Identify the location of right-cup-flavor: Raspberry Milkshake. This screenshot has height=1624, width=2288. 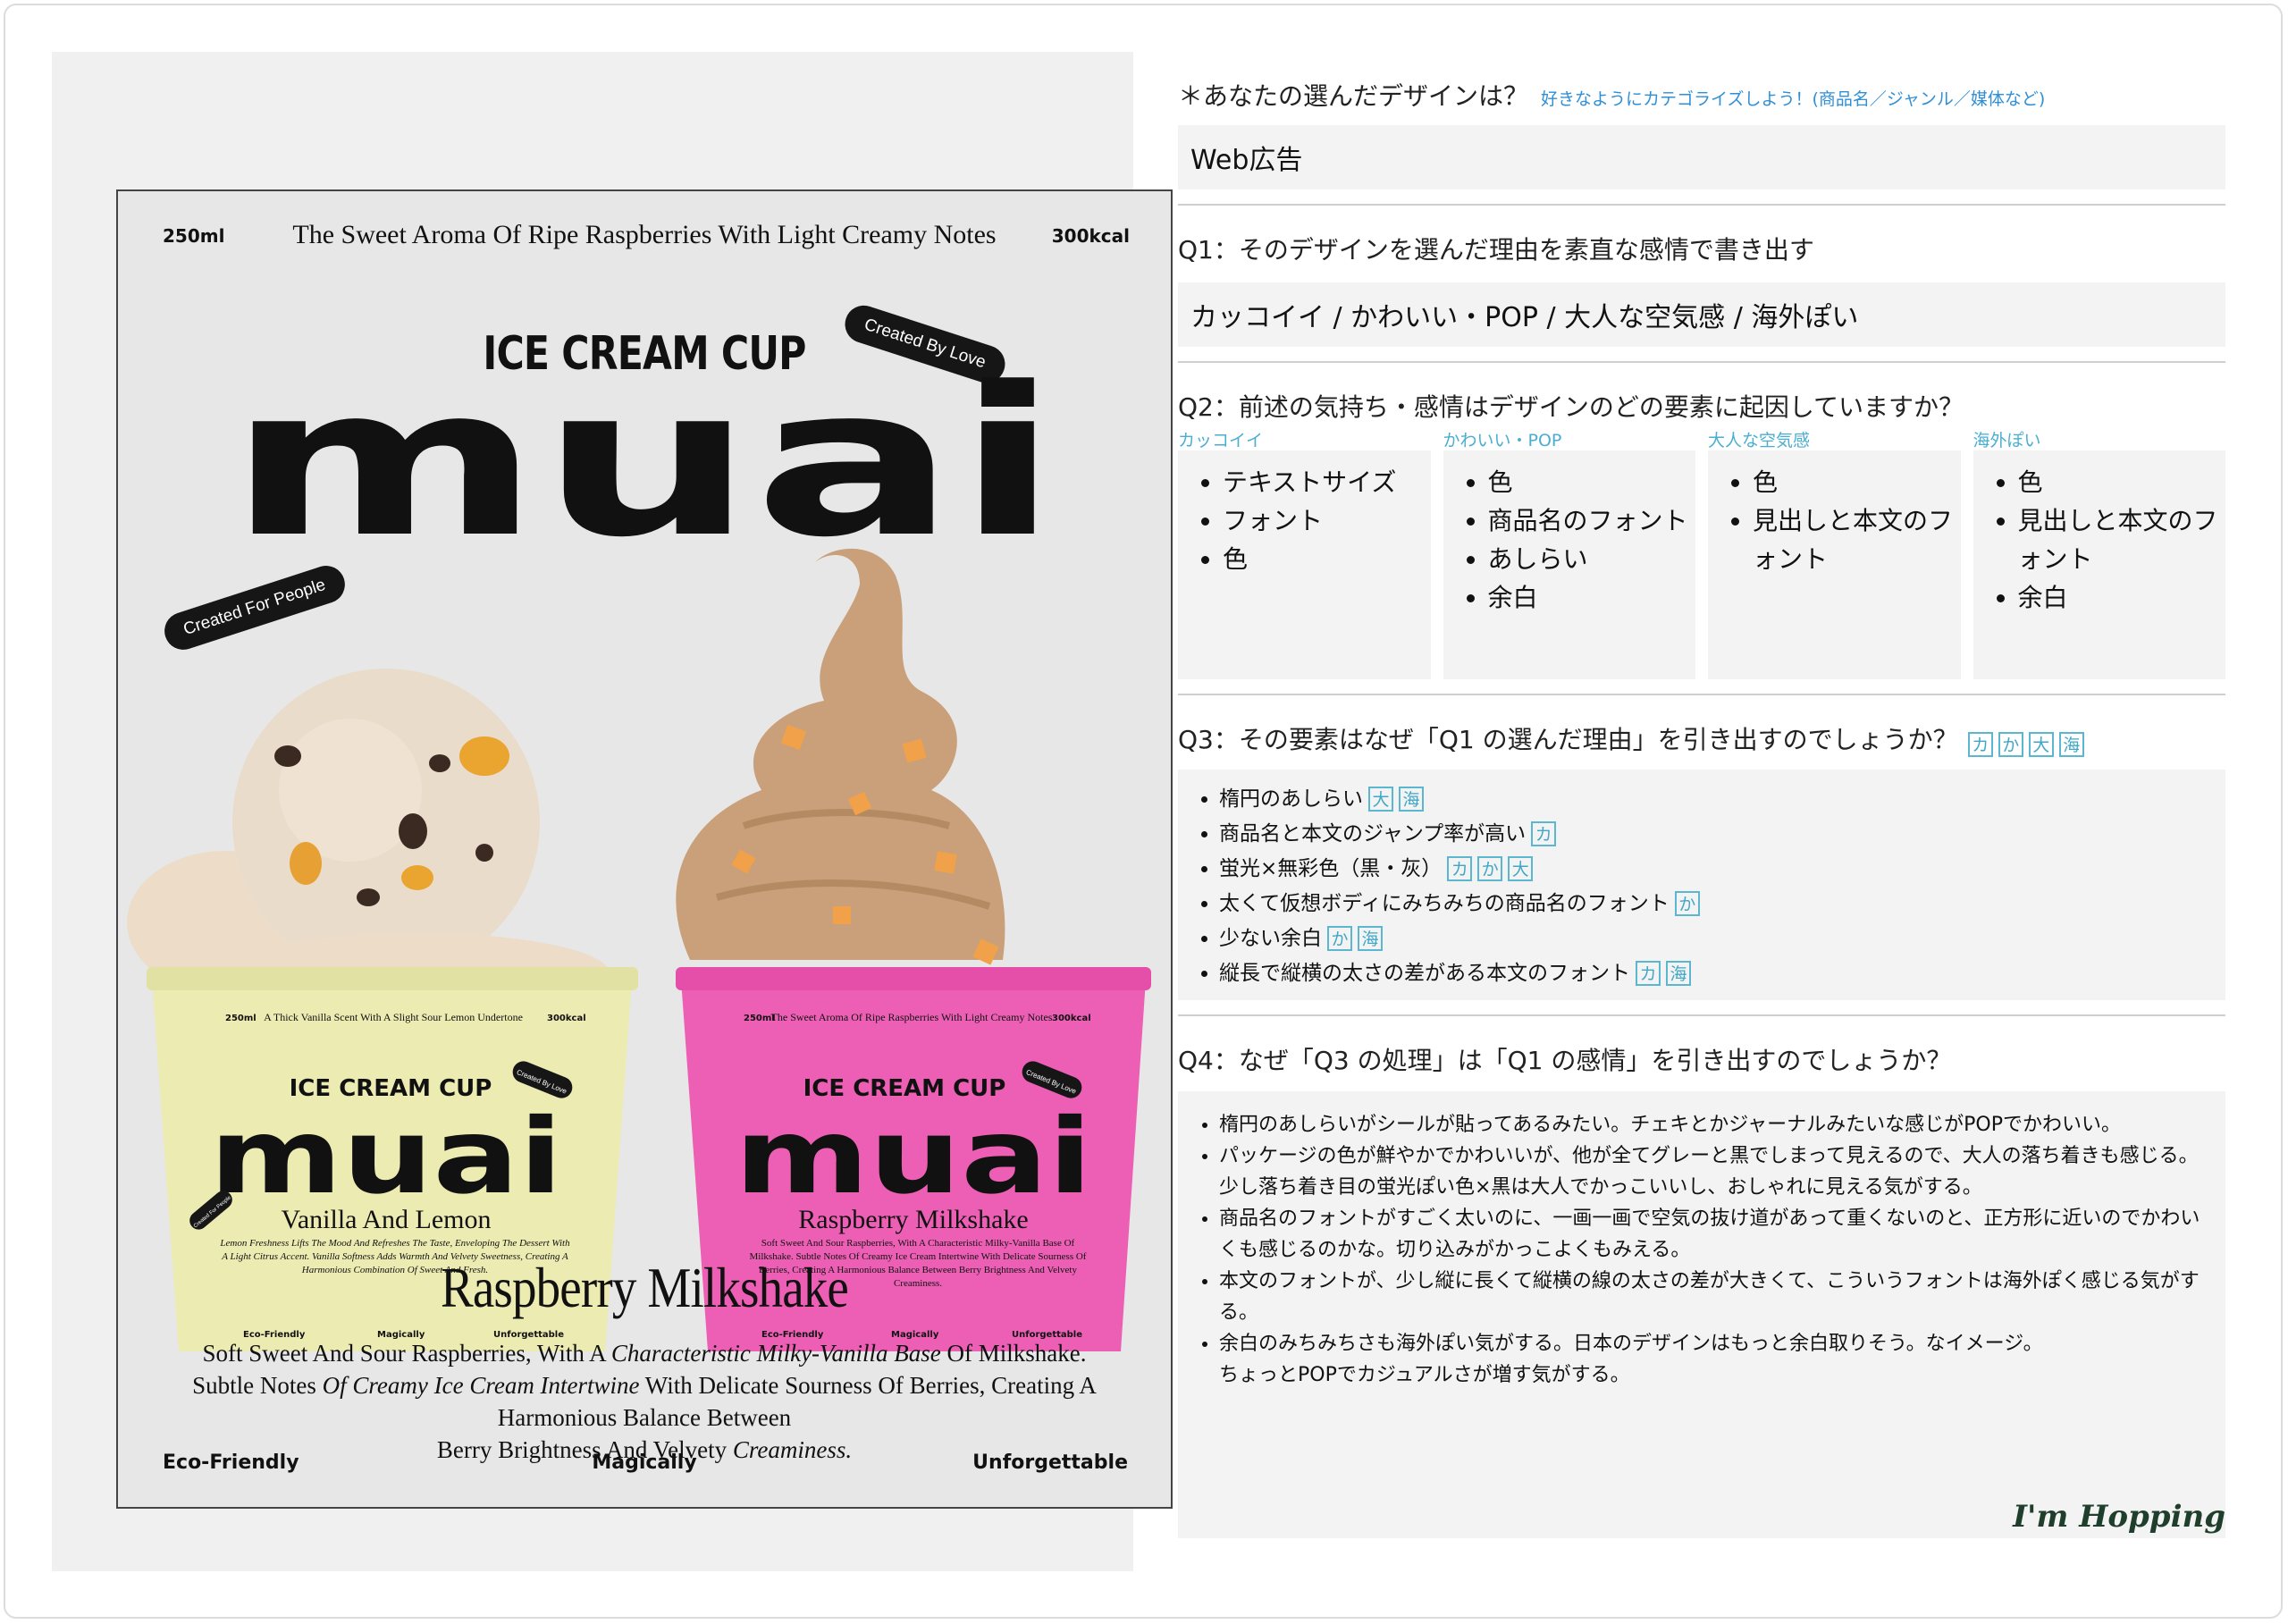
(913, 1220).